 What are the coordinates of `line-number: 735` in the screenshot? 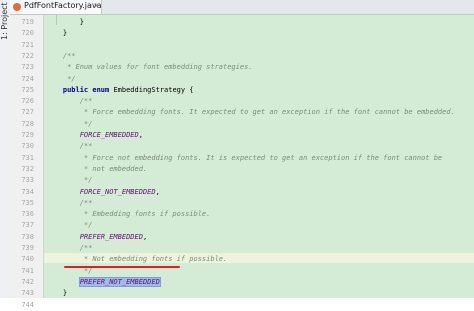 It's located at (27, 202).